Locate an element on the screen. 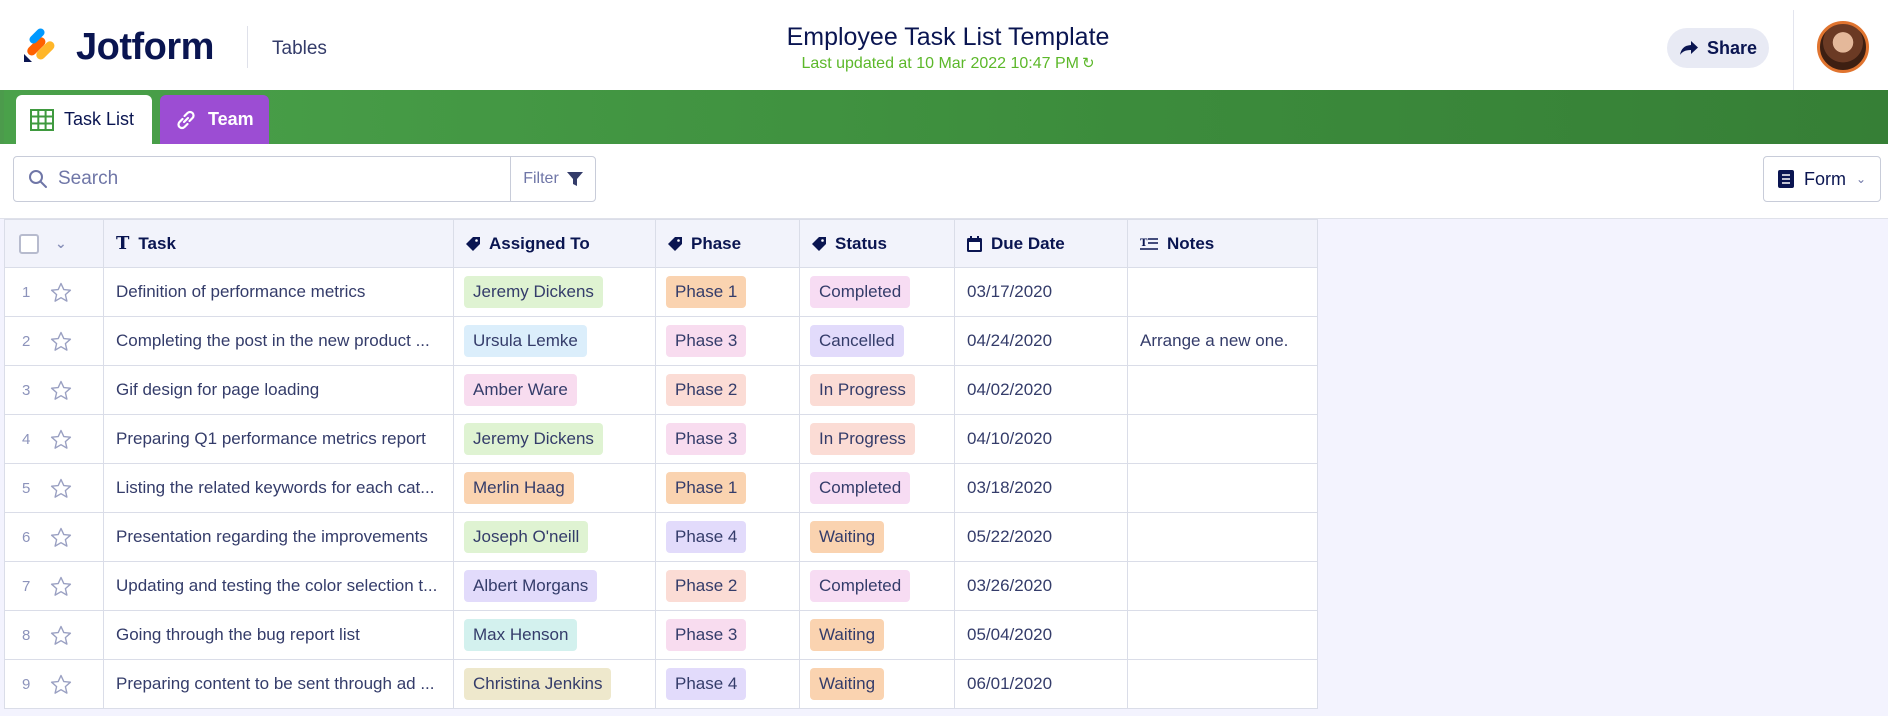 The image size is (1888, 716). page-title: Employee Task List Template is located at coordinates (948, 37).